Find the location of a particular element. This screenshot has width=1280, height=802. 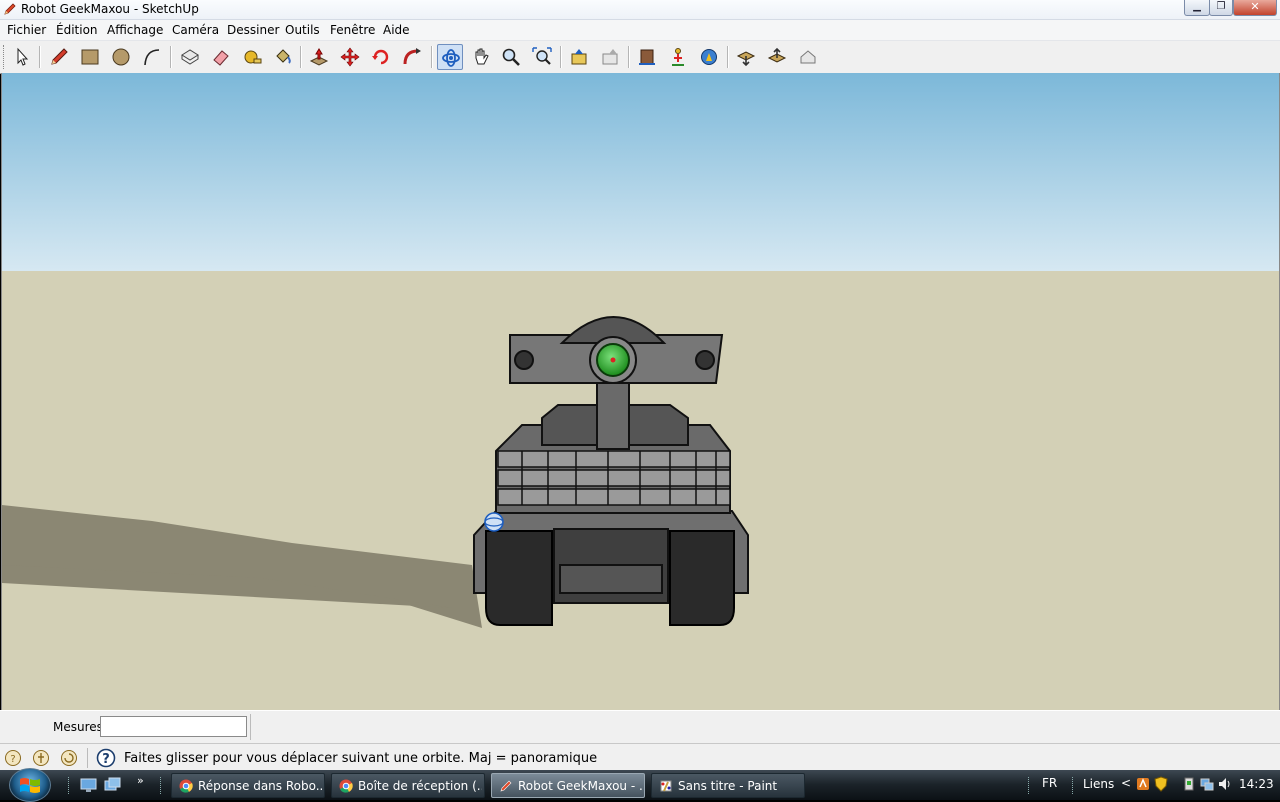

geo-location-icon: ? is located at coordinates (13, 758).